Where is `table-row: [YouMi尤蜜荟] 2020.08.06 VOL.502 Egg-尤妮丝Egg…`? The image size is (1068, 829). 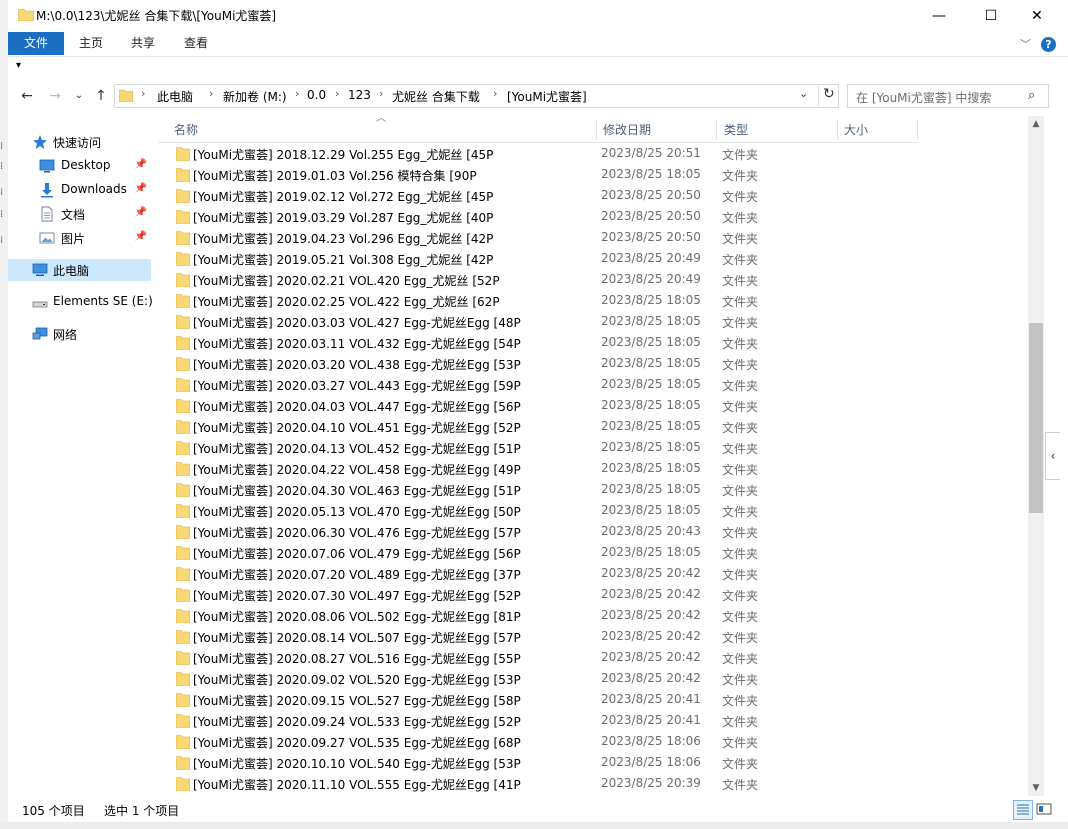 table-row: [YouMi尤蜜荟] 2020.08.06 VOL.502 Egg-尤妮丝Egg… is located at coordinates (543, 615).